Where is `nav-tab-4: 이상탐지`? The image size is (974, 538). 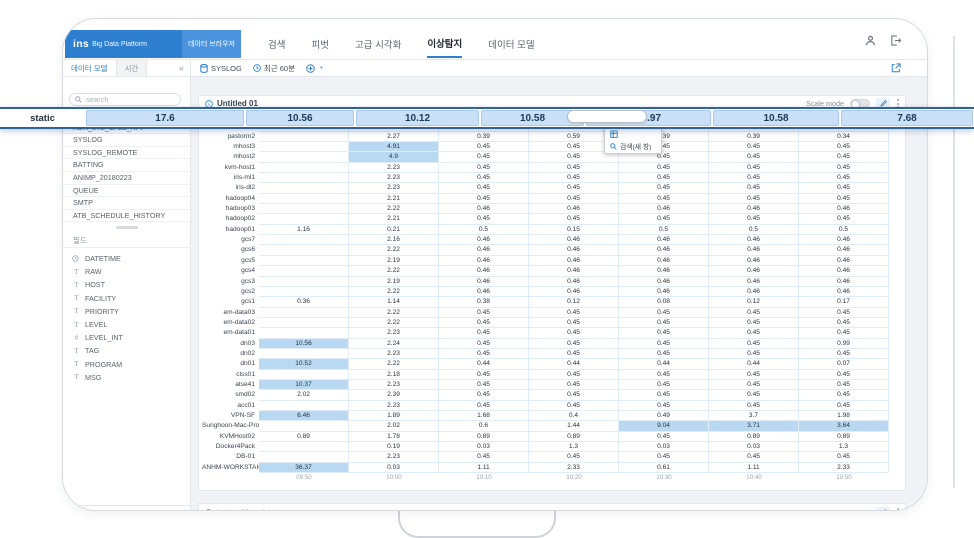 nav-tab-4: 이상탐지 is located at coordinates (445, 44).